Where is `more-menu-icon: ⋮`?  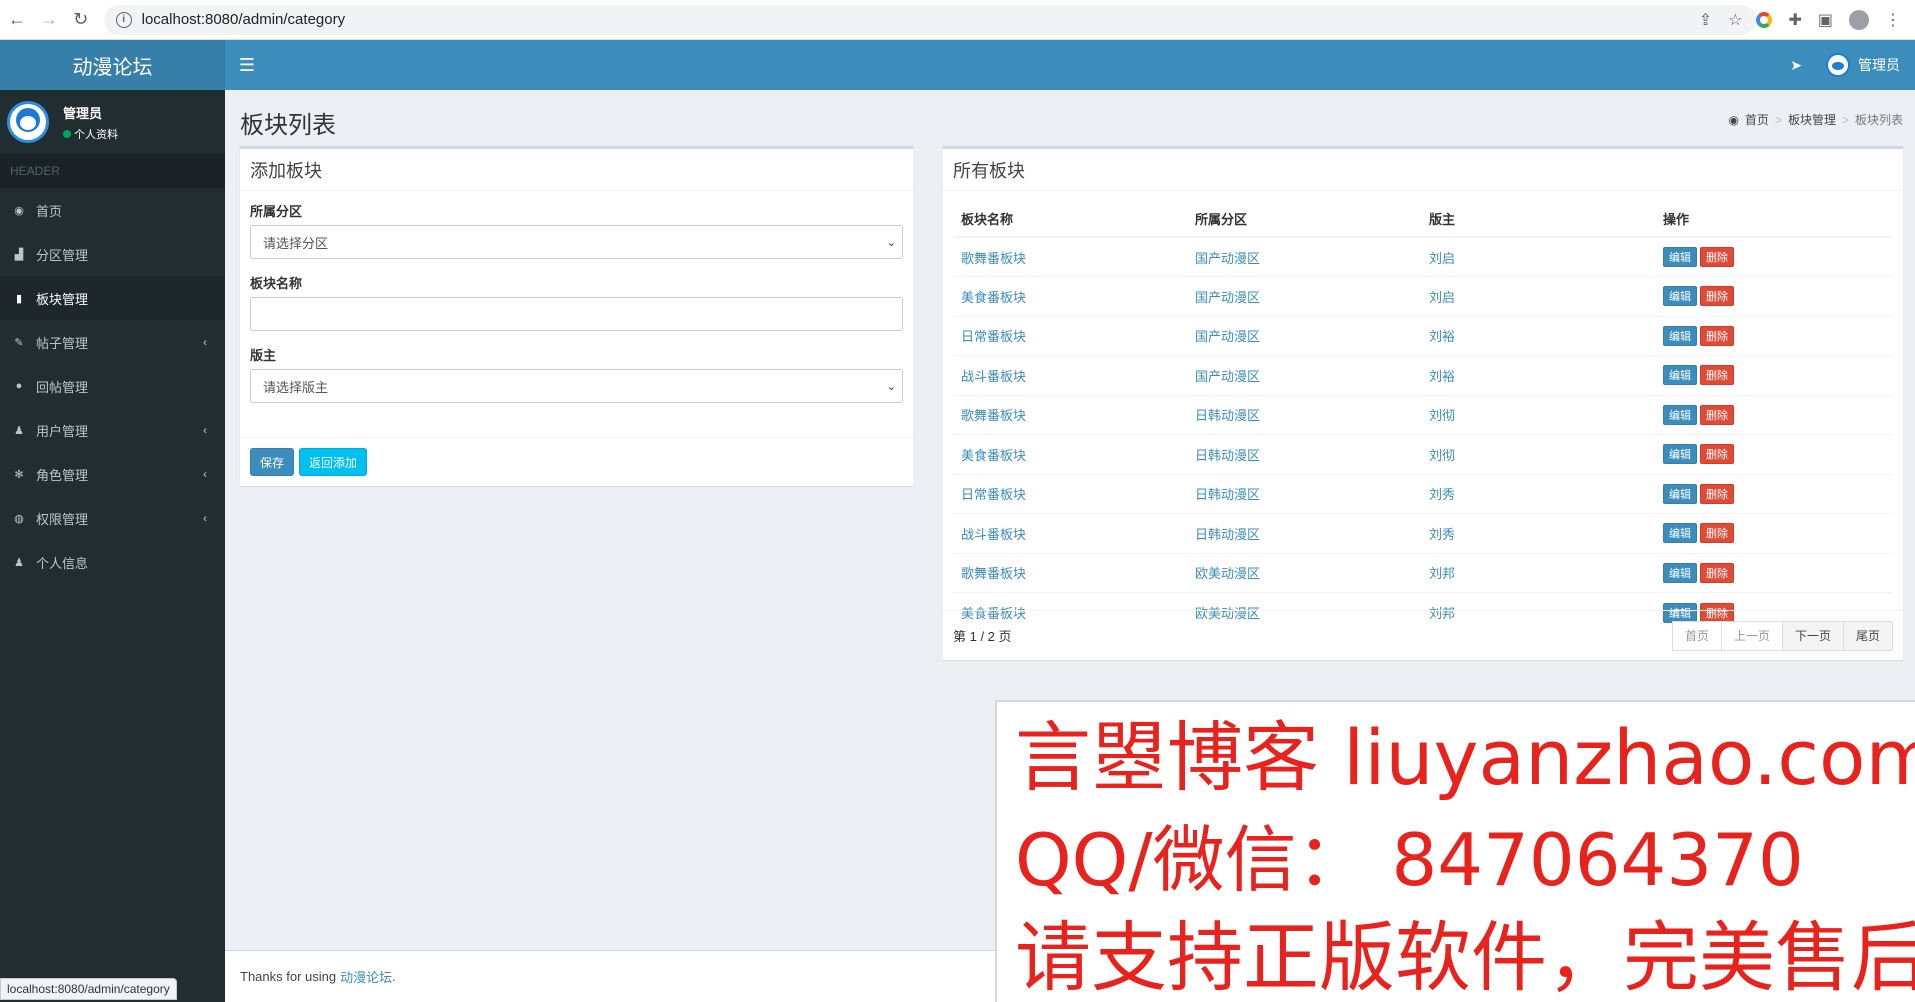 more-menu-icon: ⋮ is located at coordinates (1893, 20).